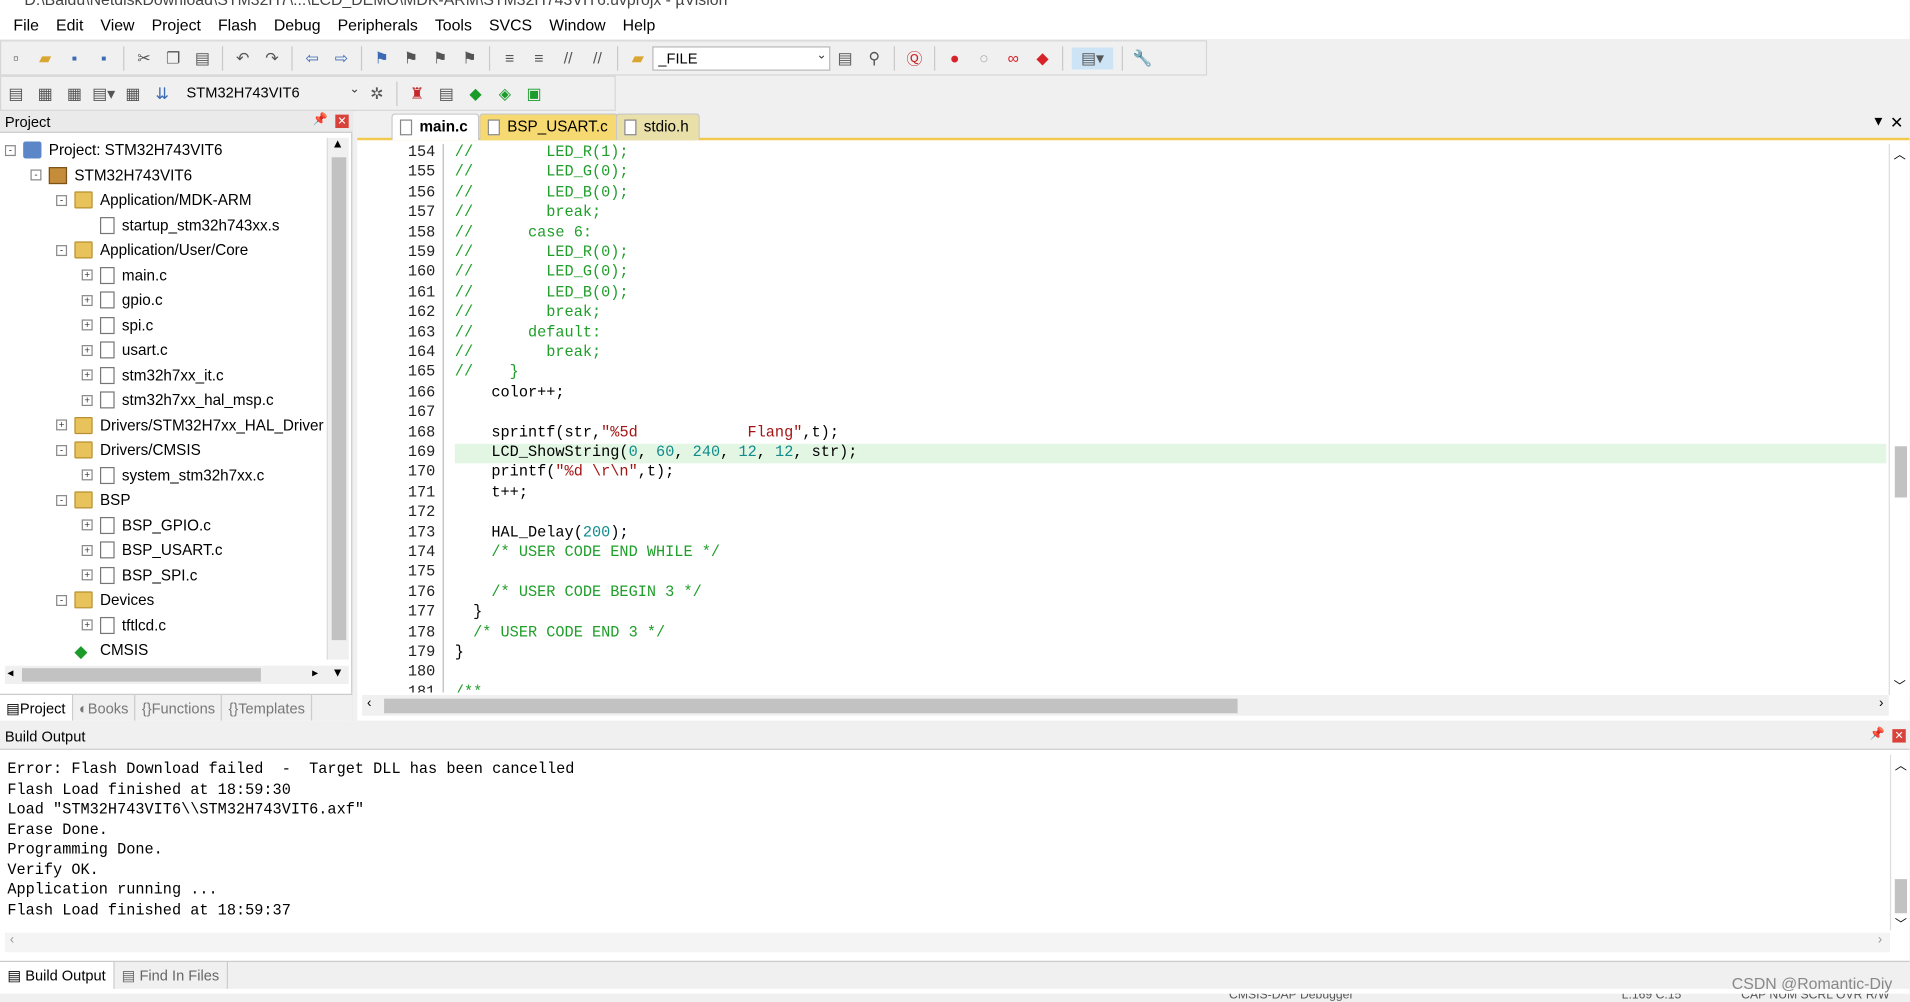 The height and width of the screenshot is (1002, 1910). I want to click on bookmark-icon: ⚑, so click(382, 58).